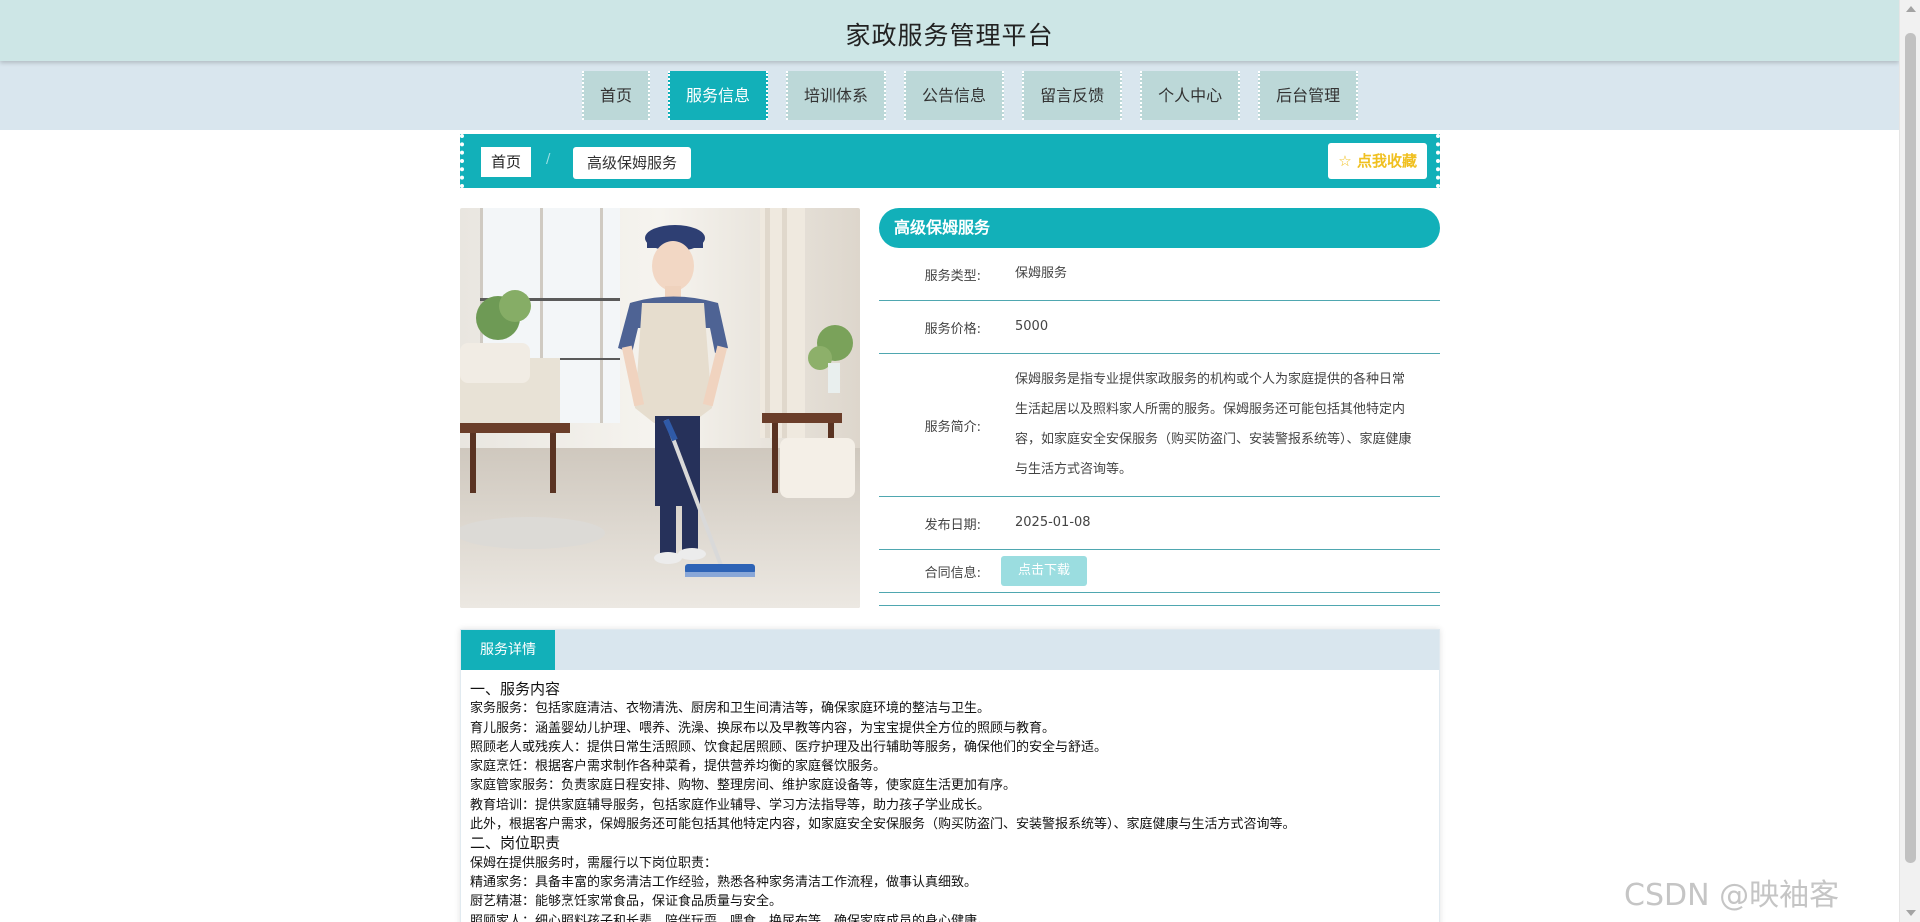  What do you see at coordinates (1041, 273) in the screenshot?
I see `service-type-value: 保姆服务` at bounding box center [1041, 273].